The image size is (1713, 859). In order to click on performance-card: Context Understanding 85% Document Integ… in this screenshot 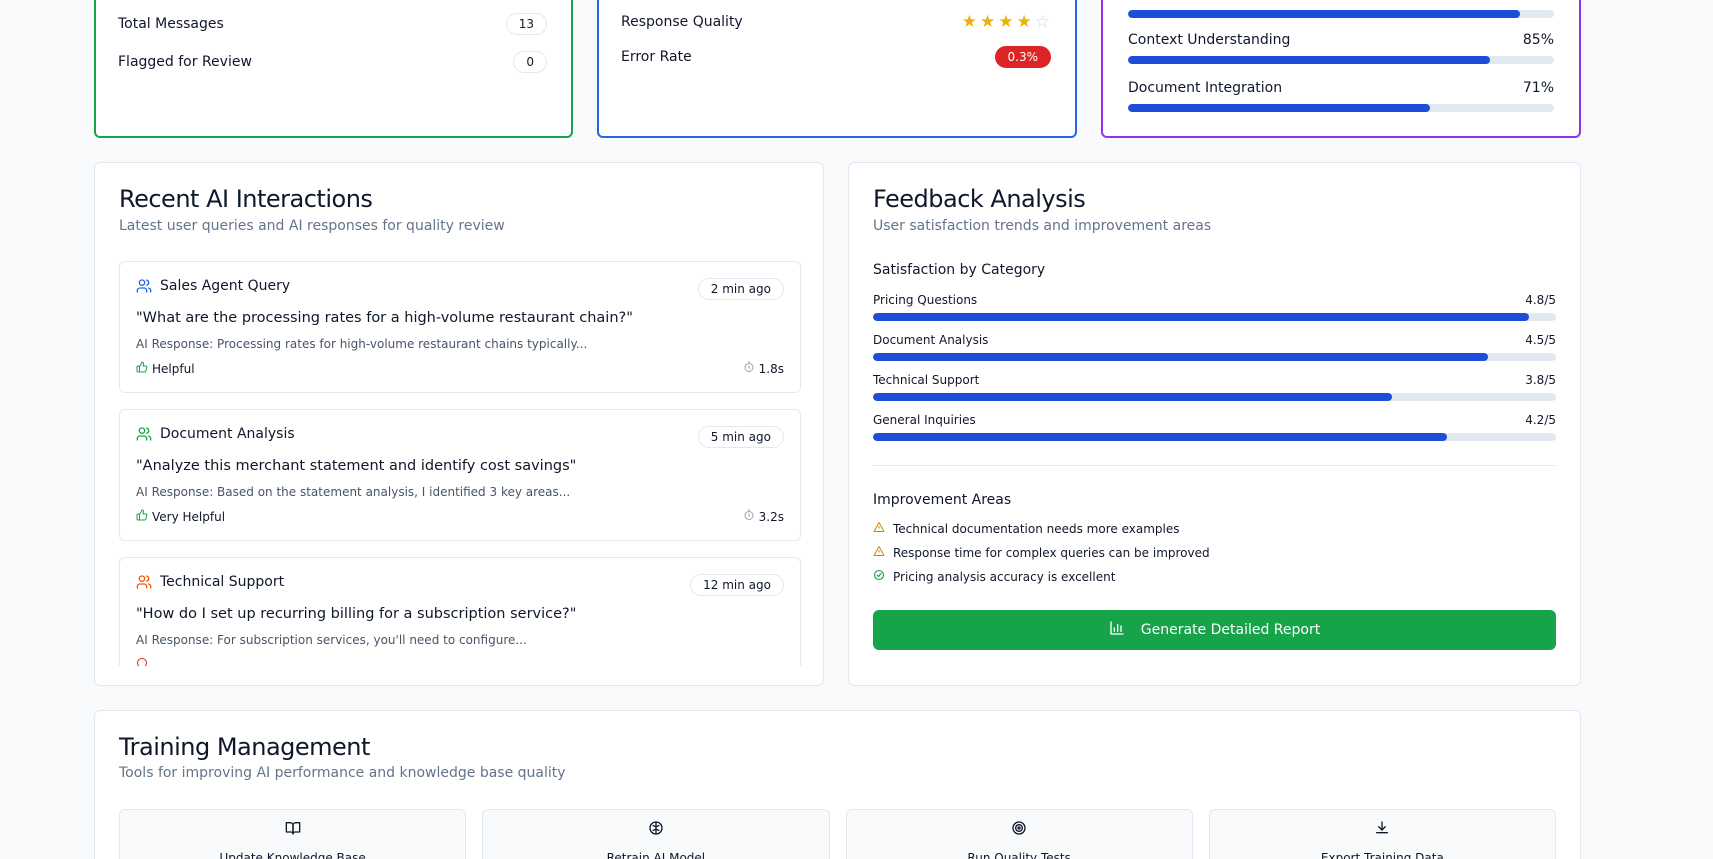, I will do `click(1341, 69)`.